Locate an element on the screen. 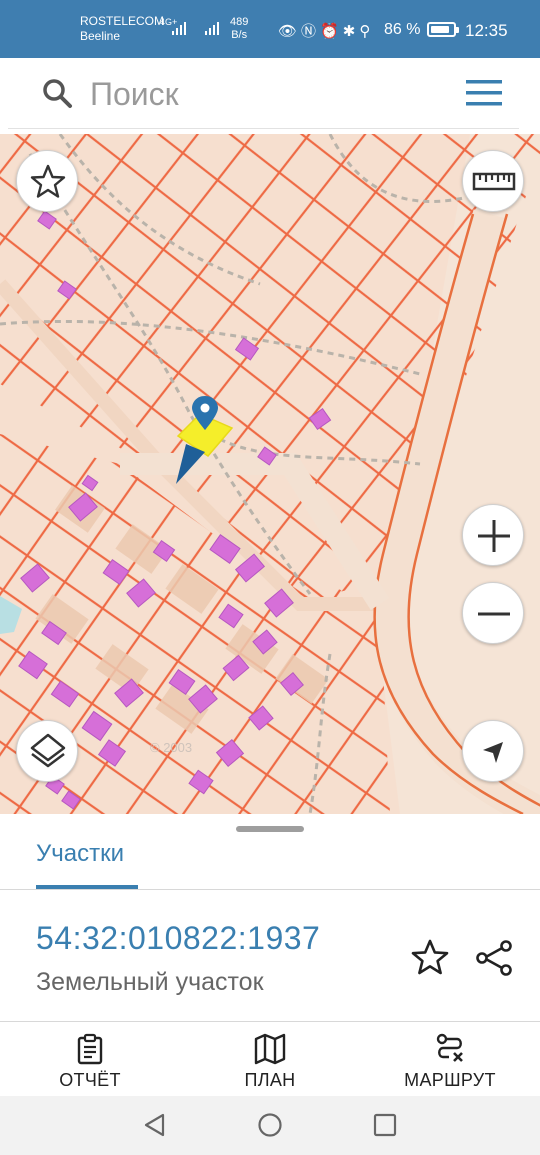 This screenshot has height=1155, width=540. search-icon is located at coordinates (58, 94).